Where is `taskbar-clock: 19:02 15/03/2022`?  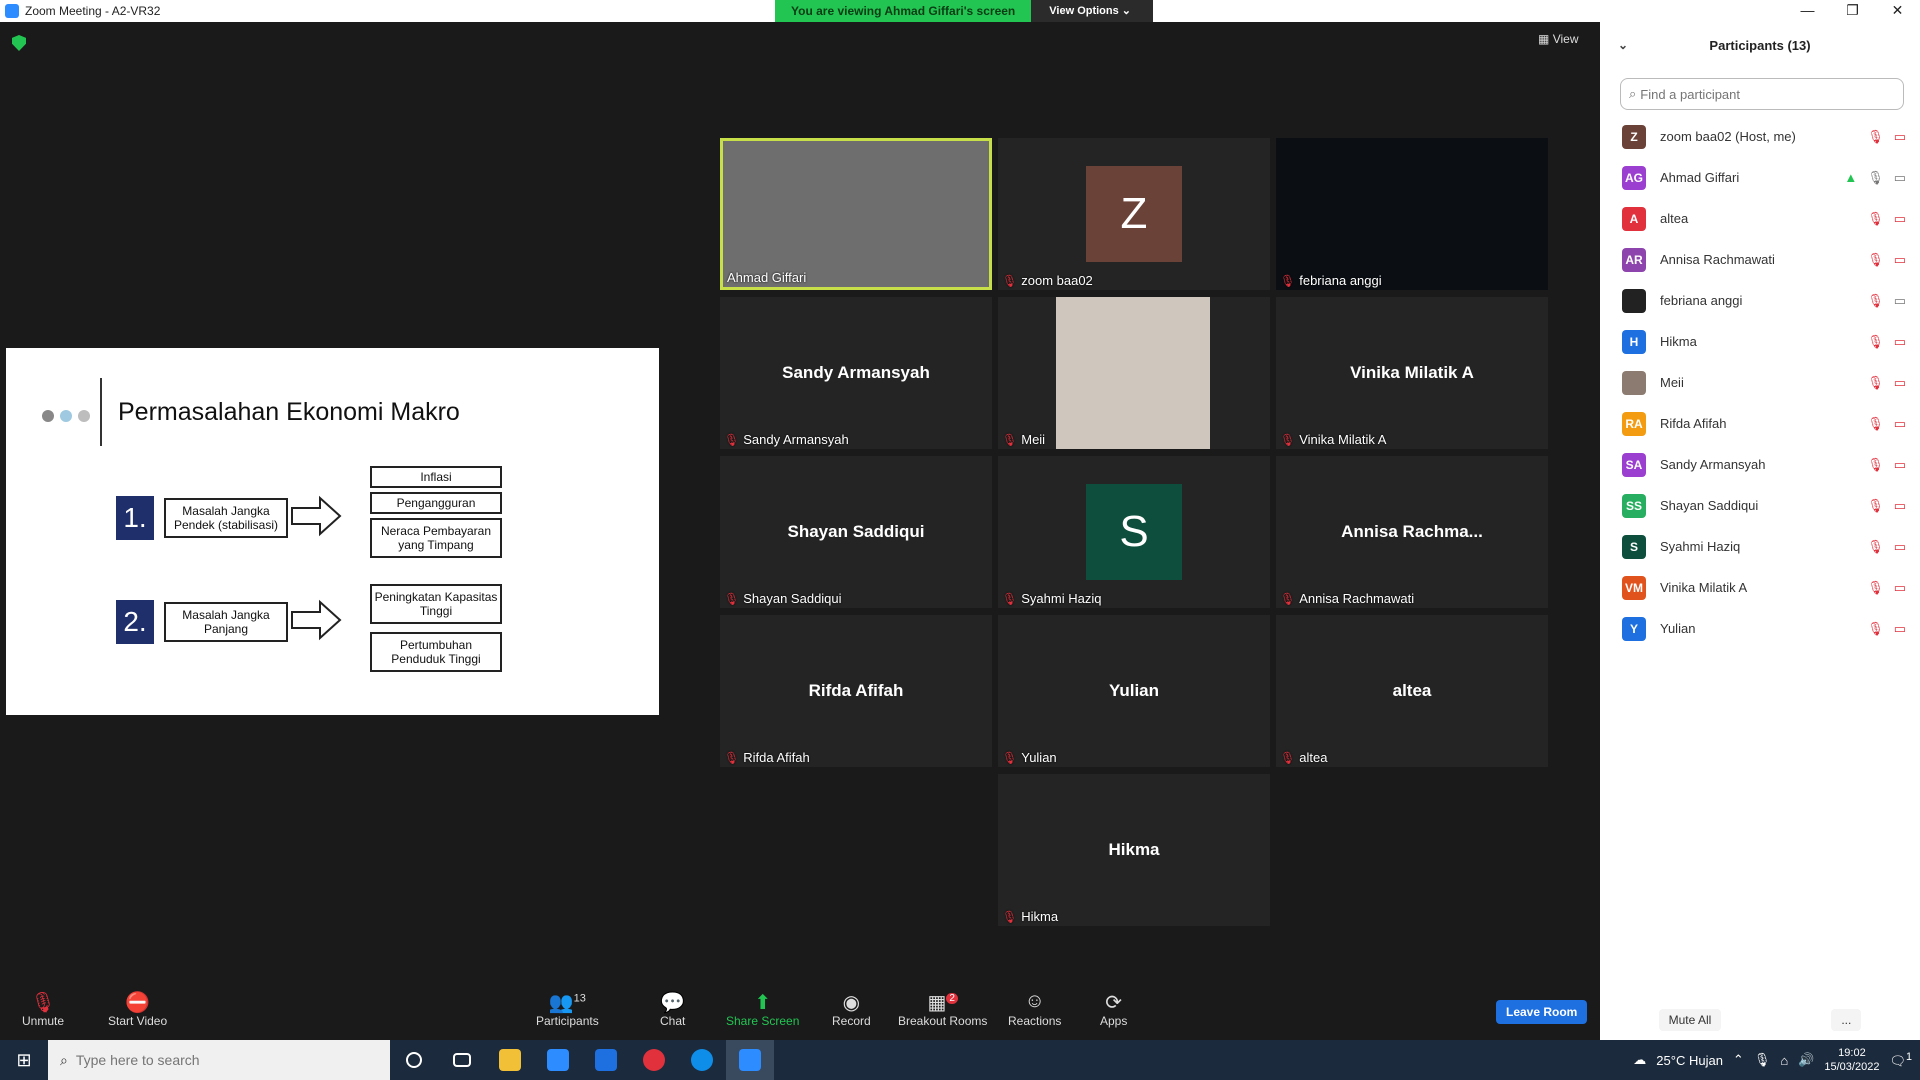 taskbar-clock: 19:02 15/03/2022 is located at coordinates (1851, 1060).